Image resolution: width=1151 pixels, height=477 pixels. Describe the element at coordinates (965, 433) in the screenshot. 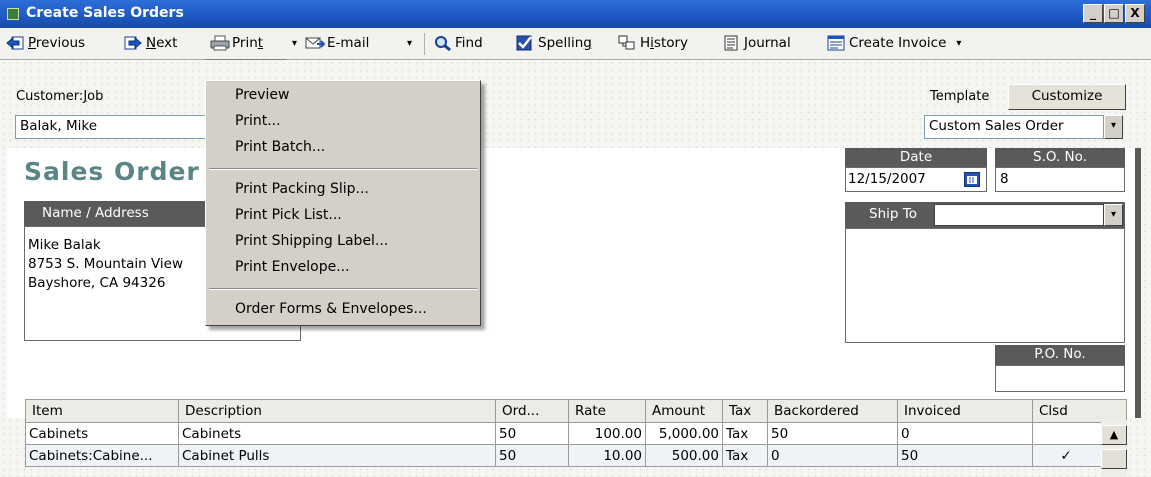

I see `cell-invoiced: 0` at that location.